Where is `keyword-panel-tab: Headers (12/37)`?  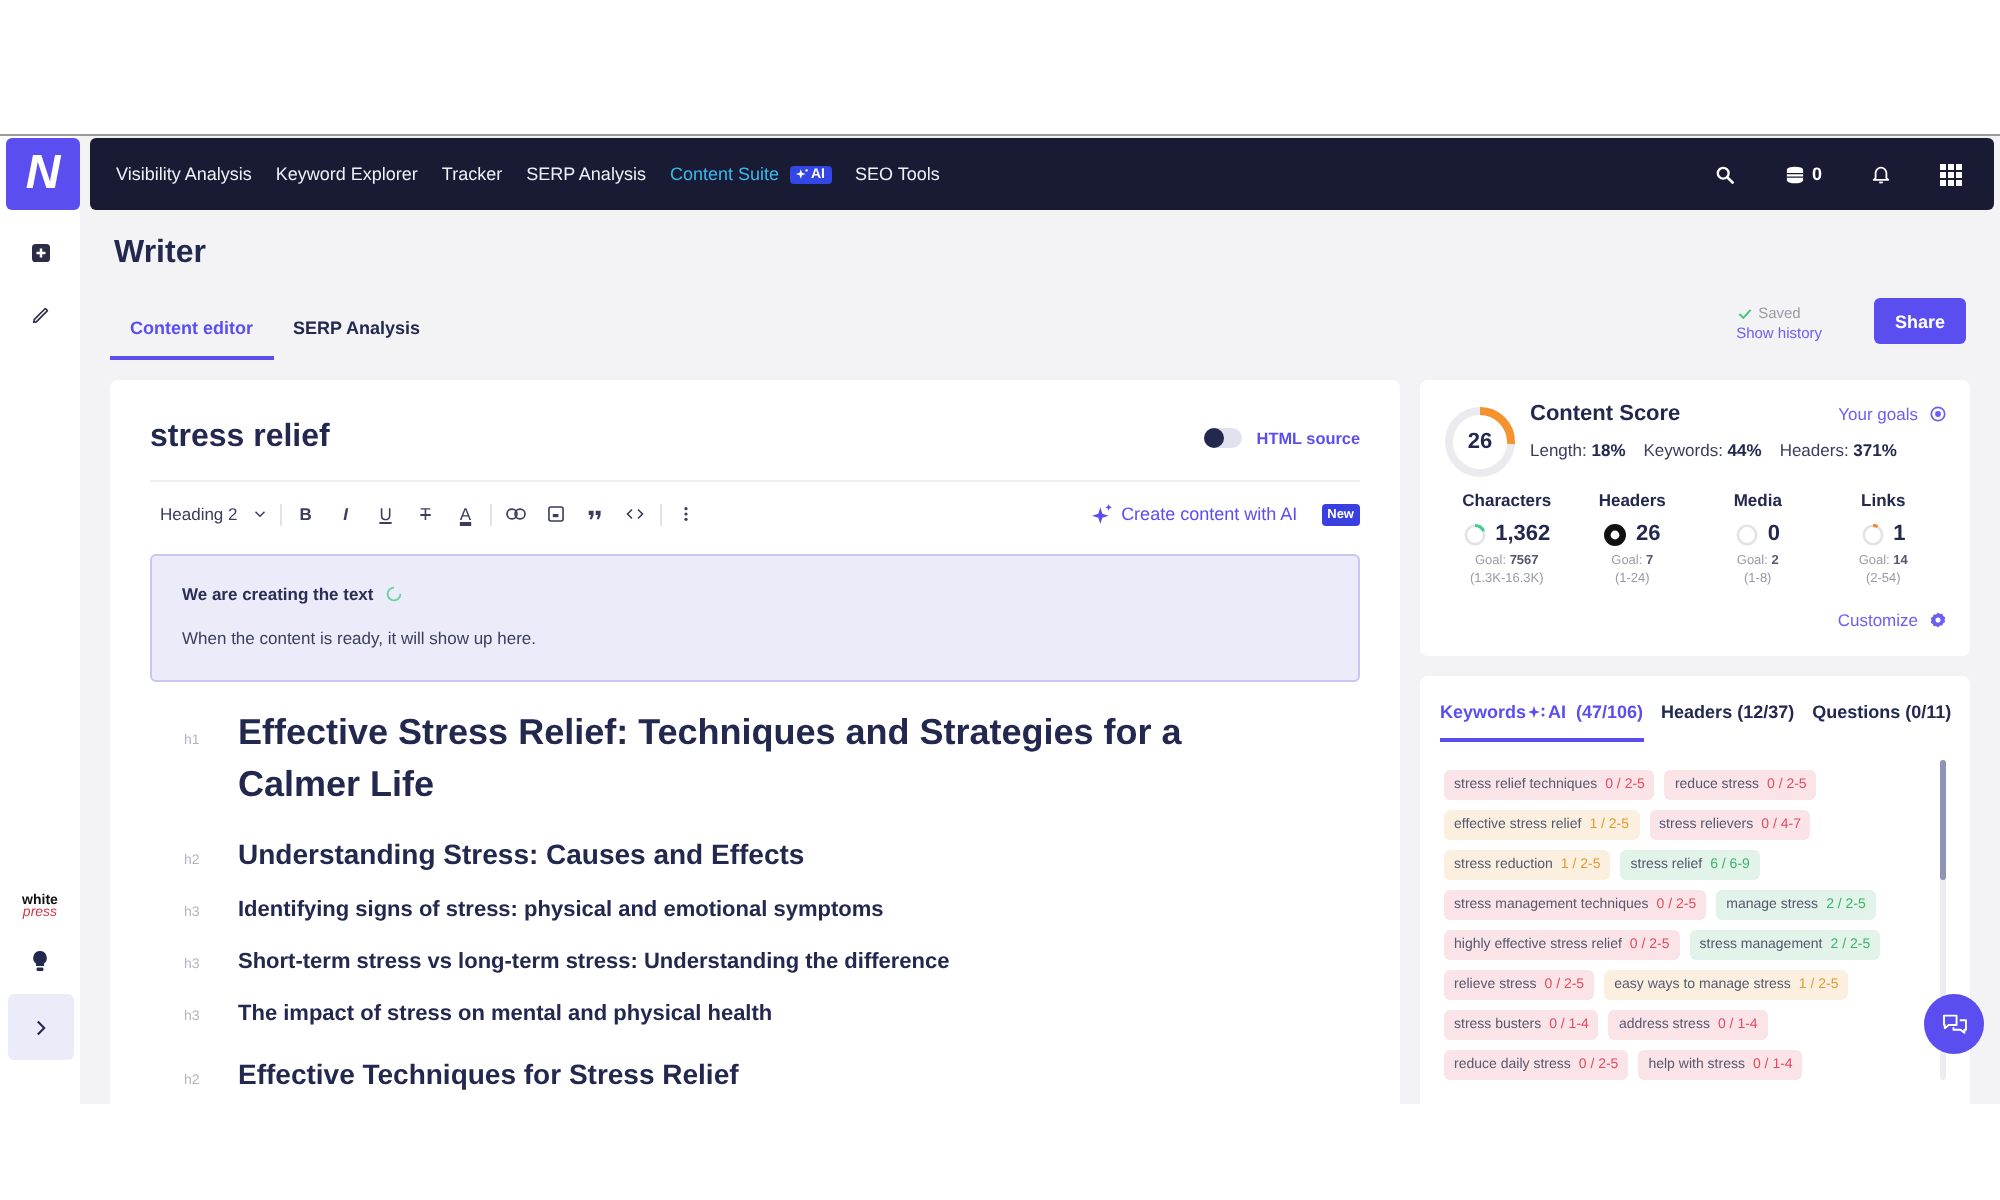 keyword-panel-tab: Headers (12/37) is located at coordinates (1728, 719).